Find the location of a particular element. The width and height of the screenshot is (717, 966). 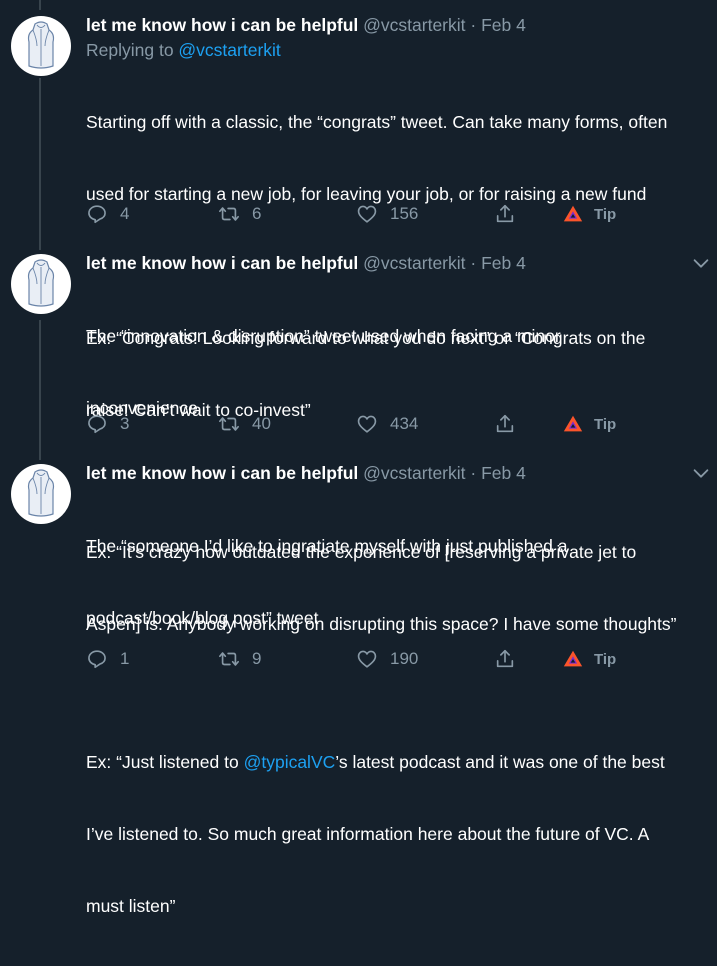

retweet-count: 40 is located at coordinates (261, 423).